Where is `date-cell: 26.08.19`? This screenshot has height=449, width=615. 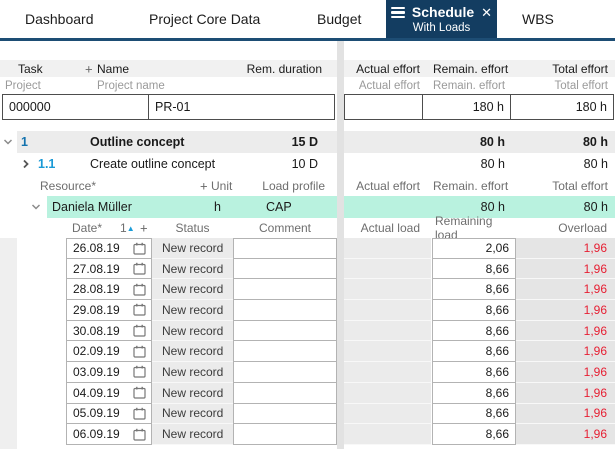
date-cell: 26.08.19 is located at coordinates (109, 248).